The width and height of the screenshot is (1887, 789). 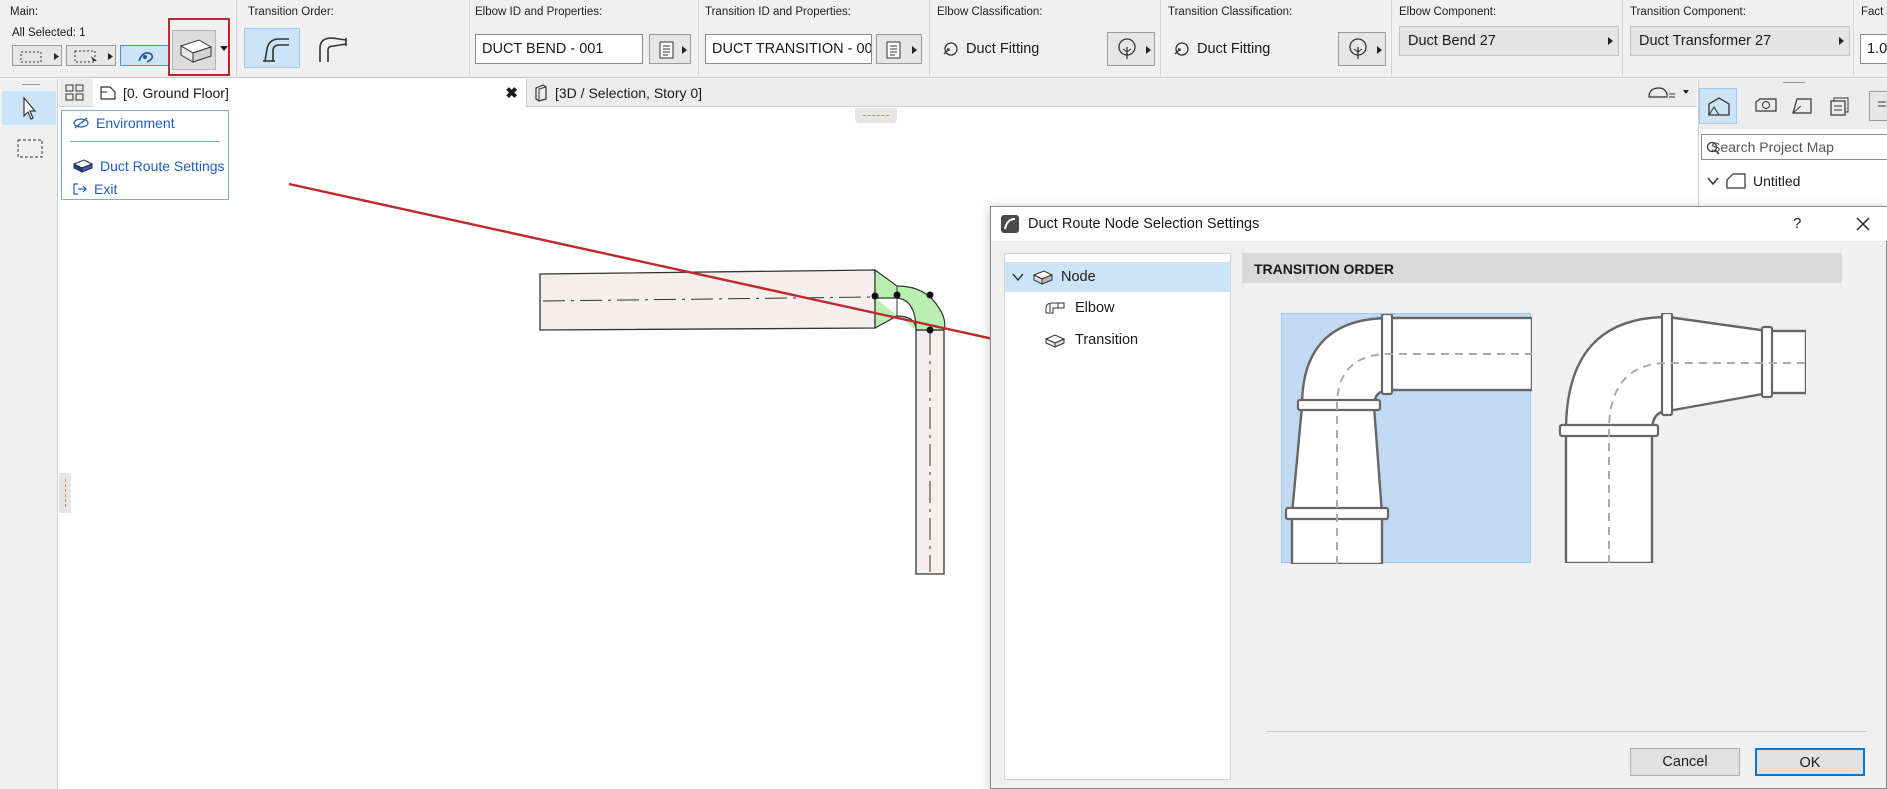 What do you see at coordinates (950, 49) in the screenshot?
I see `classification-icon` at bounding box center [950, 49].